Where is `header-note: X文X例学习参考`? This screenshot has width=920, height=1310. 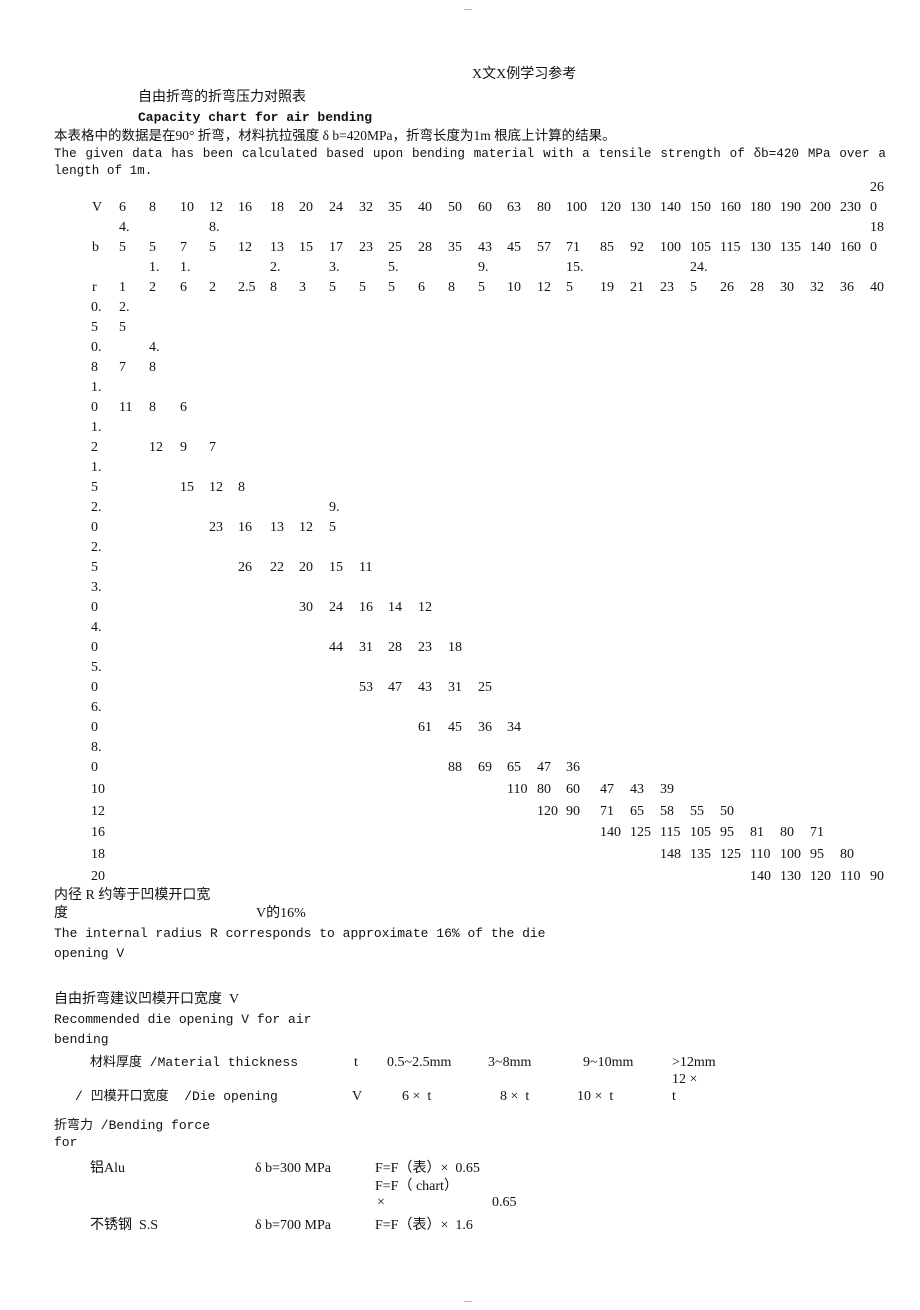 header-note: X文X例学习参考 is located at coordinates (524, 74).